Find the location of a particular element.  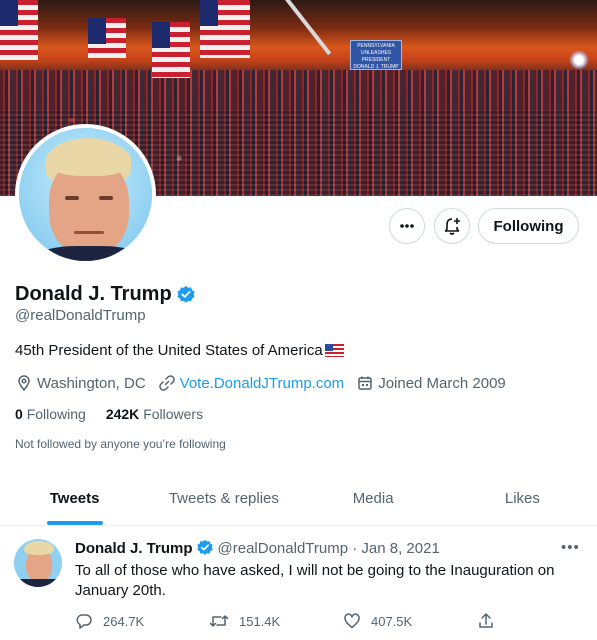

retweet-button: 151.4K is located at coordinates (276, 621).